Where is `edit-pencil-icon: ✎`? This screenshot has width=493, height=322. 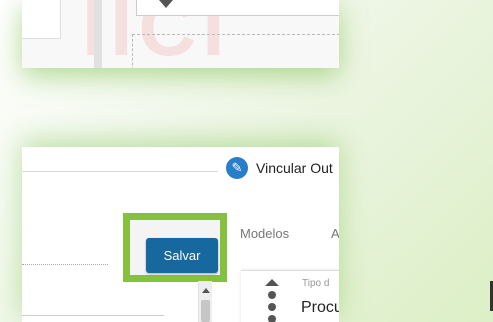 edit-pencil-icon: ✎ is located at coordinates (237, 168).